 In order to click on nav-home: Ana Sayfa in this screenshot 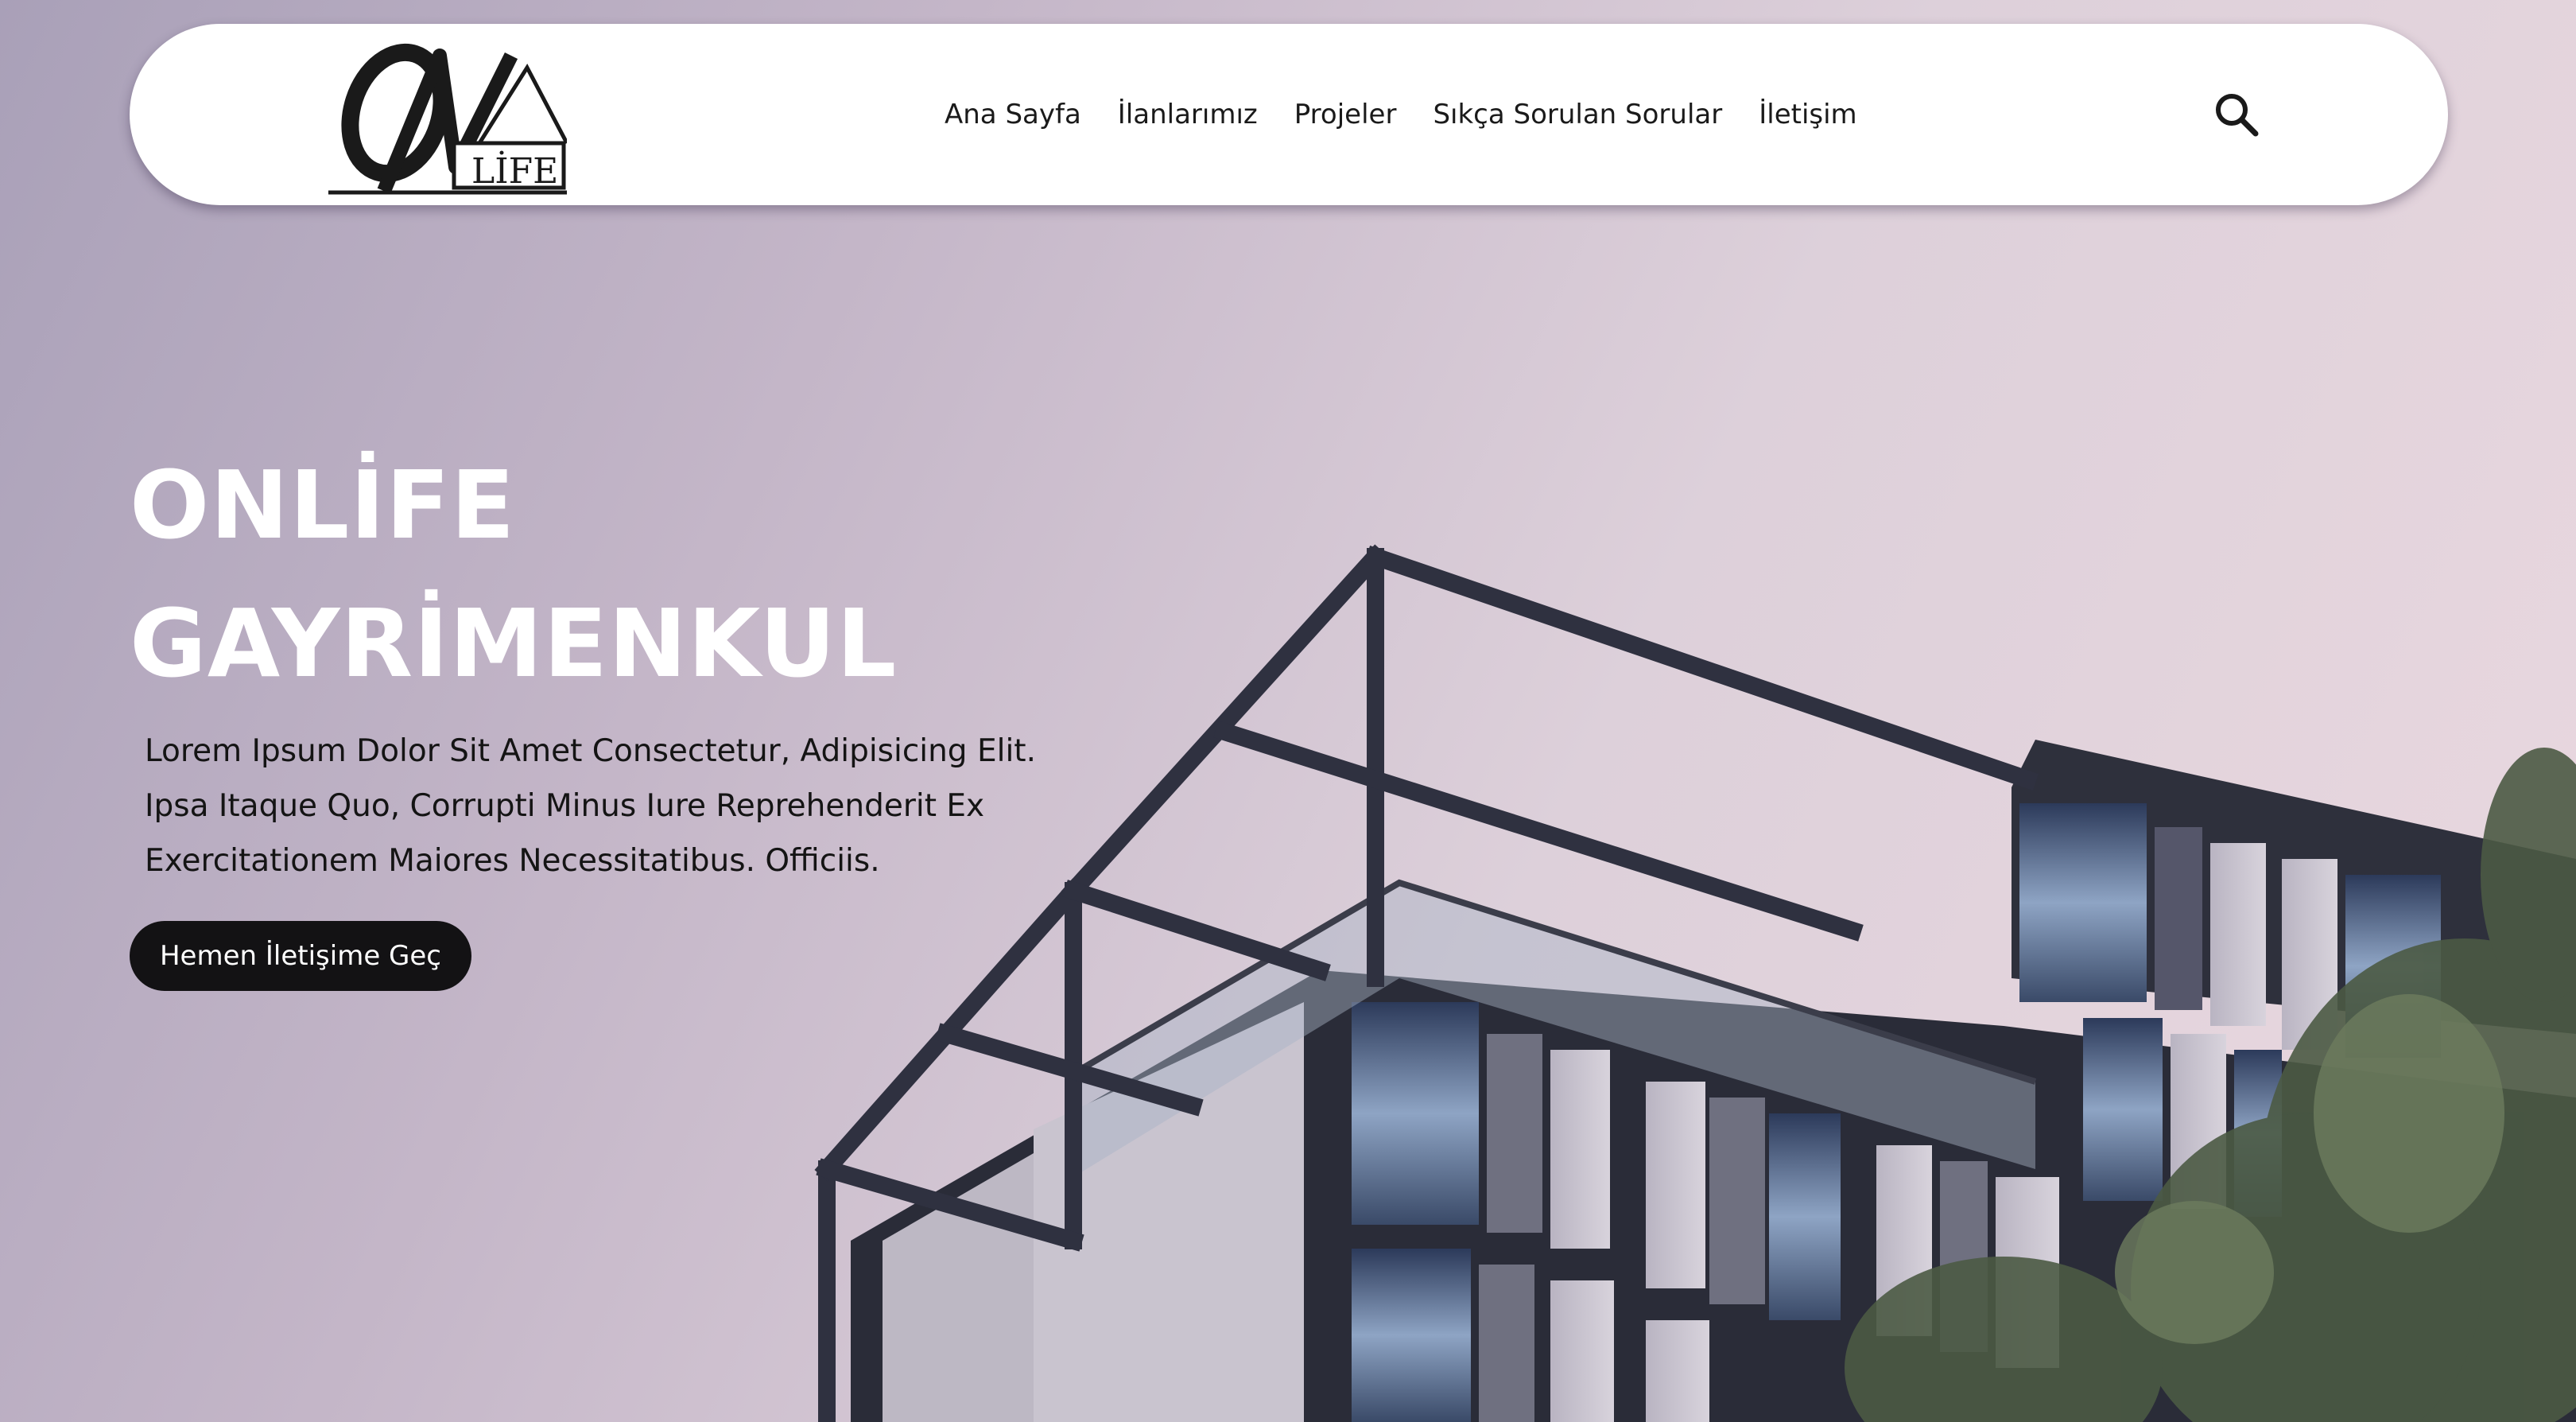, I will do `click(1013, 115)`.